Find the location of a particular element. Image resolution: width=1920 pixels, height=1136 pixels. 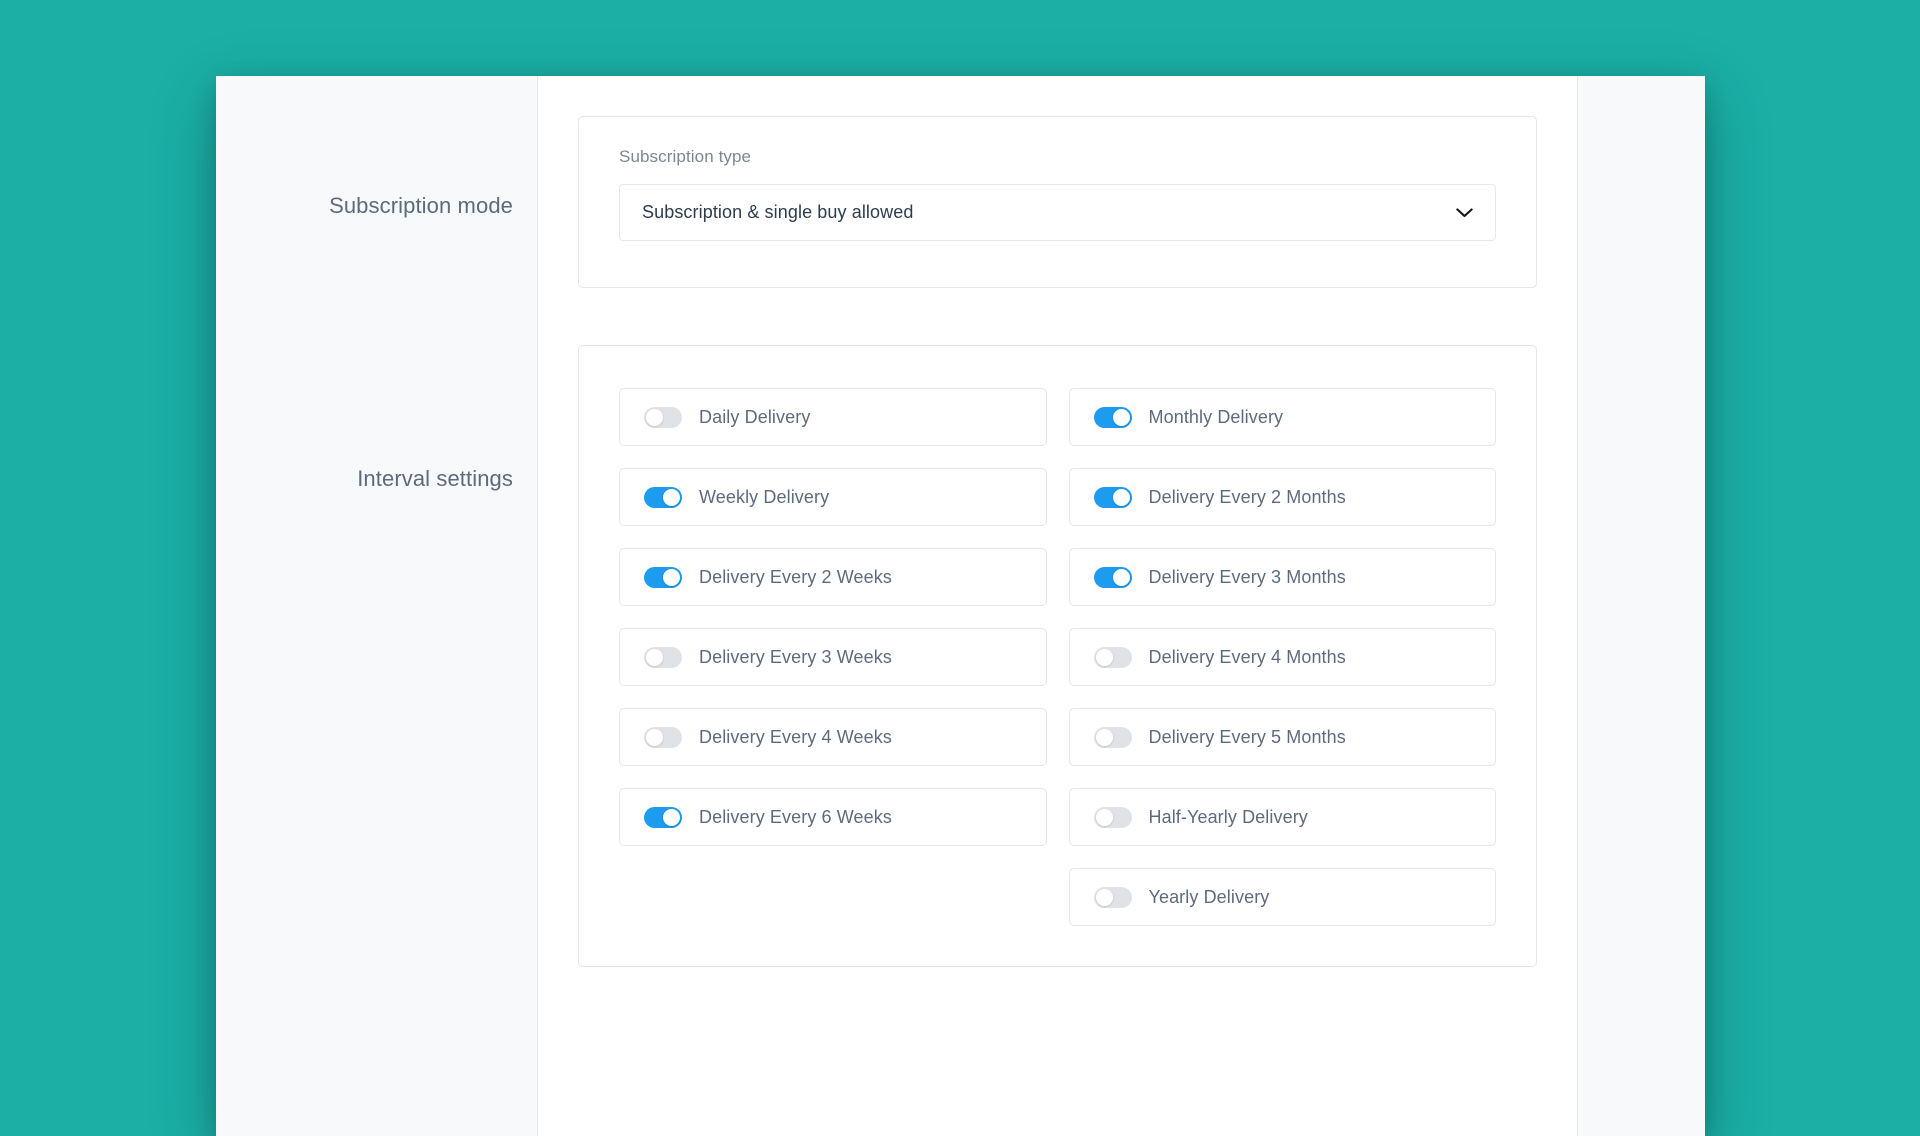

interval-toggle-label: Daily Delivery is located at coordinates (755, 416).